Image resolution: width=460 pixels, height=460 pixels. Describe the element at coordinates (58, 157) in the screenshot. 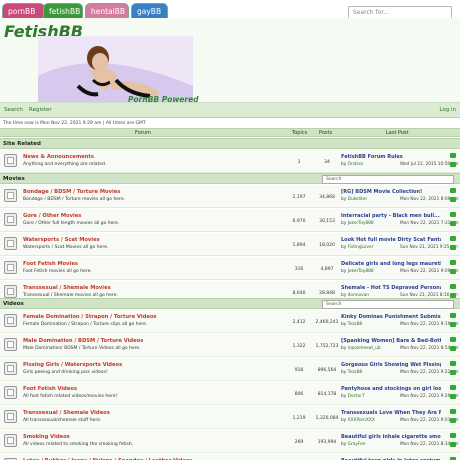

I see `forum-title-link: News & Announcements` at that location.